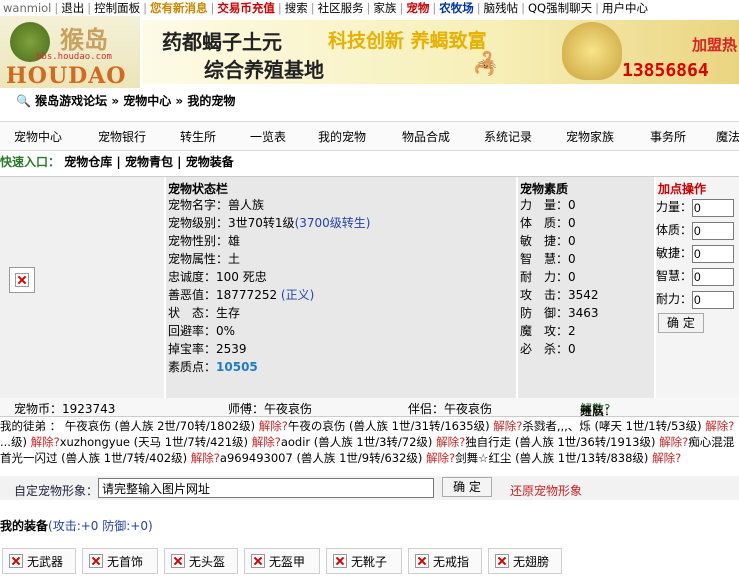  I want to click on nav-item: 宠物家族, so click(590, 136).